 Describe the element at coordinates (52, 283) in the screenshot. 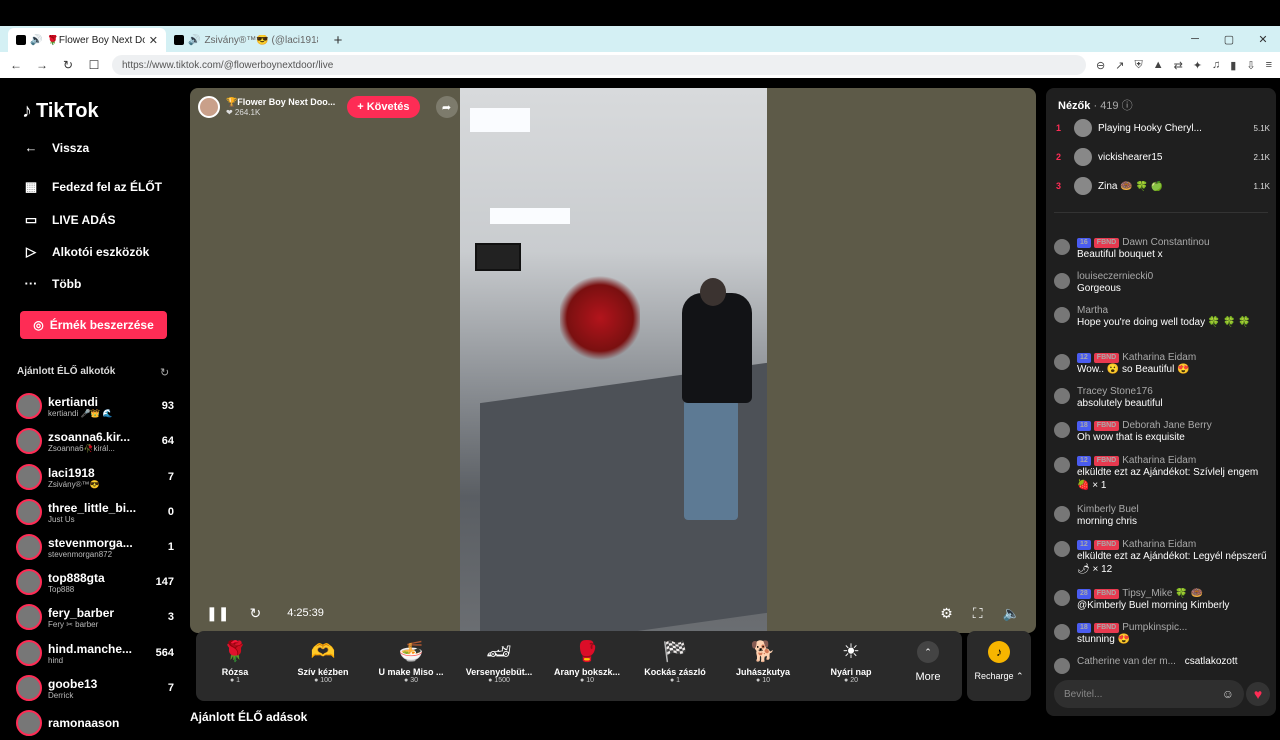

I see `nav-more: ··· Több` at that location.